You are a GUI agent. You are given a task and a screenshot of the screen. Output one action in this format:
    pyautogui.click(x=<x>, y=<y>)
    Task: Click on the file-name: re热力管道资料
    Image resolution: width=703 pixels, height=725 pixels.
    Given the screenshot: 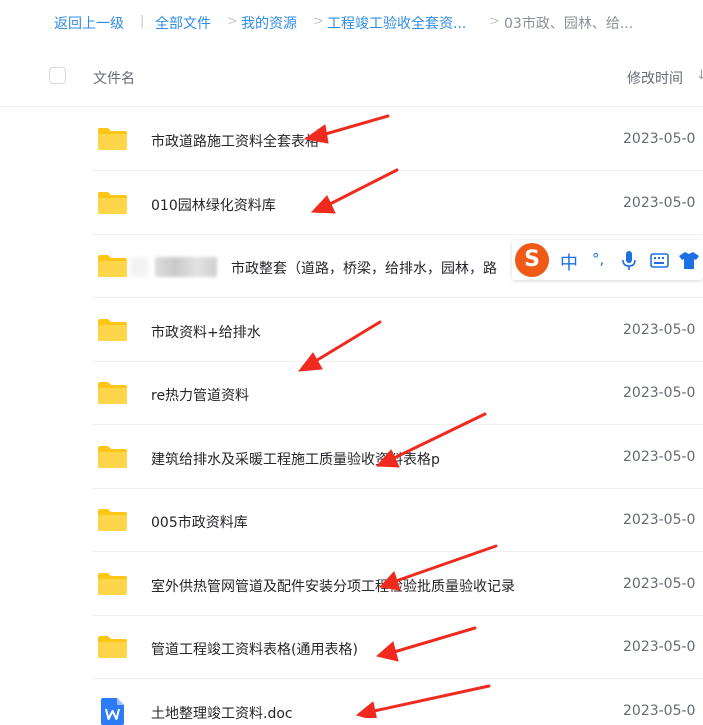 What is the action you would take?
    pyautogui.click(x=200, y=395)
    